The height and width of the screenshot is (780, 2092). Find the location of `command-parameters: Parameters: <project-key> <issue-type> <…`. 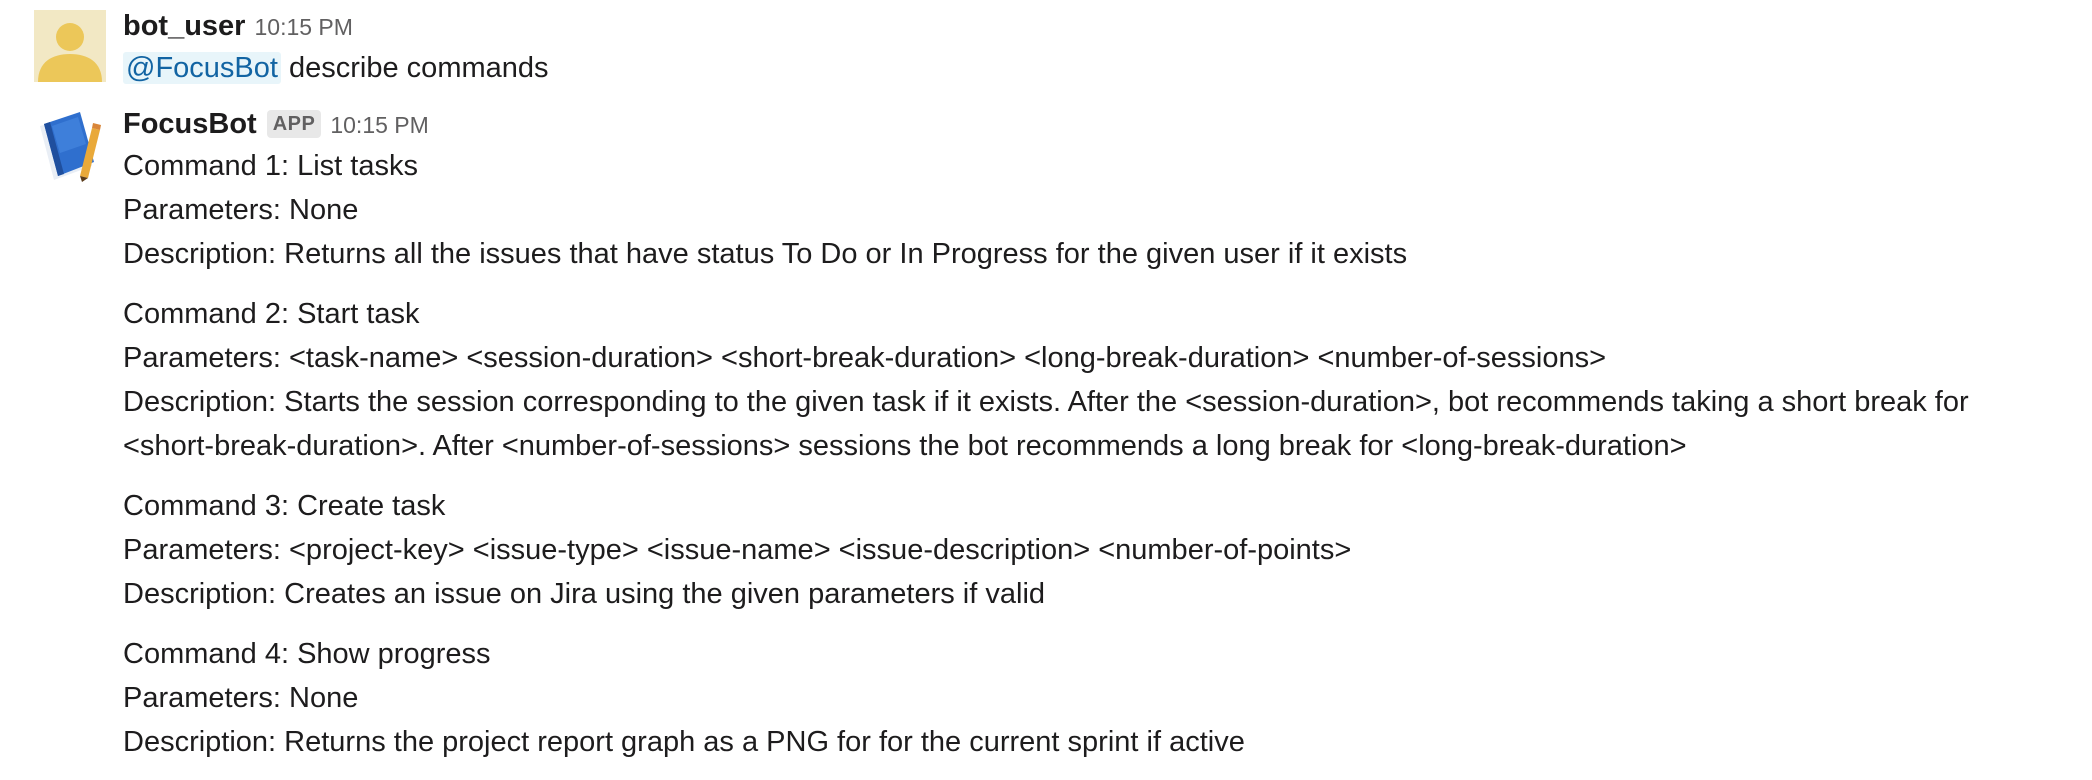

command-parameters: Parameters: <project-key> <issue-type> <… is located at coordinates (737, 550).